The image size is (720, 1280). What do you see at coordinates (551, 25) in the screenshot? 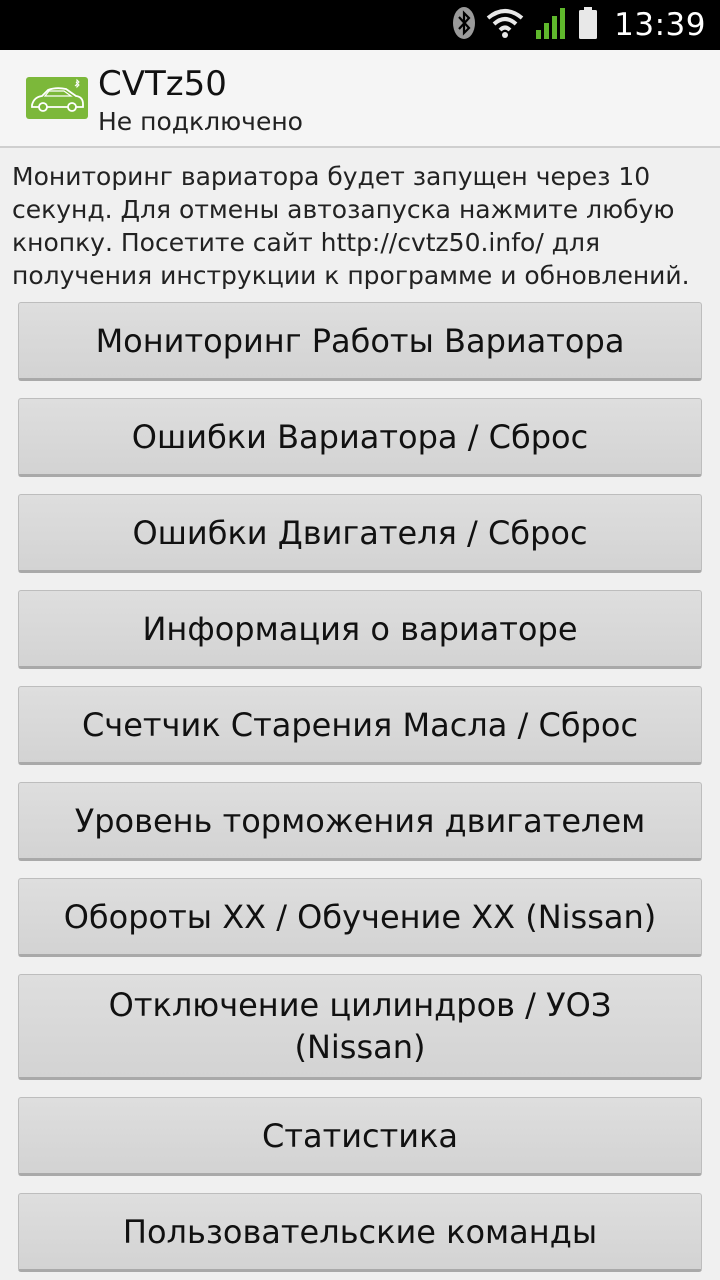
I see `signal-icon` at bounding box center [551, 25].